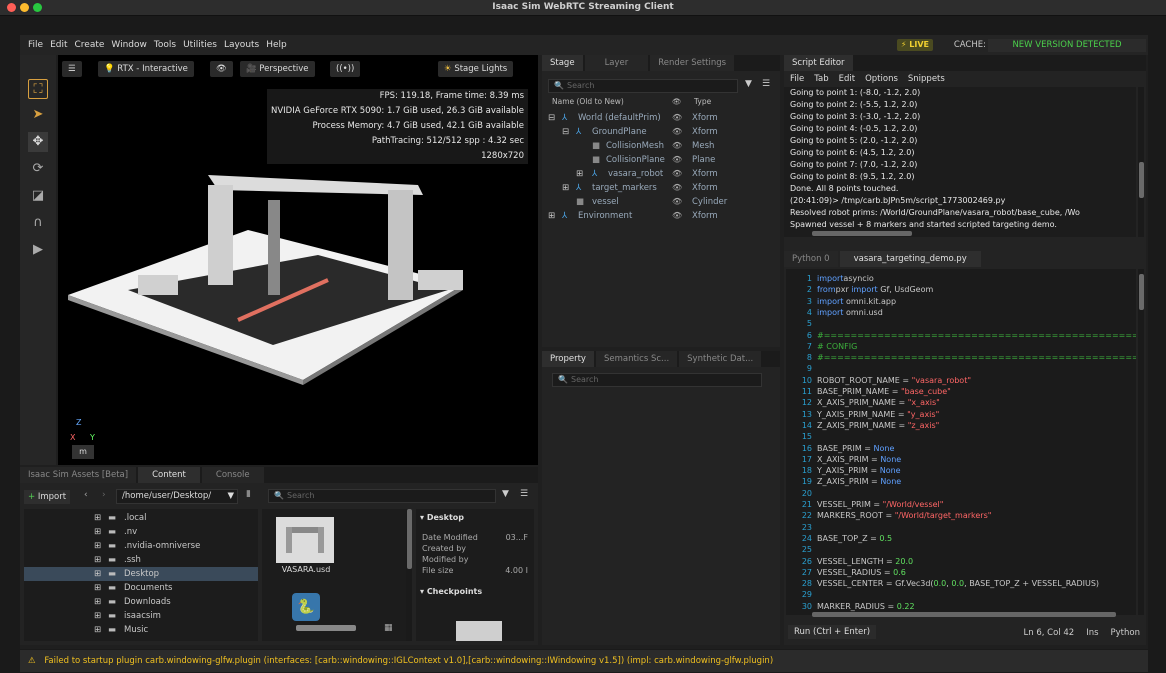 The width and height of the screenshot is (1166, 673). Describe the element at coordinates (38, 115) in the screenshot. I see `select-arrow-icon: ➤` at that location.